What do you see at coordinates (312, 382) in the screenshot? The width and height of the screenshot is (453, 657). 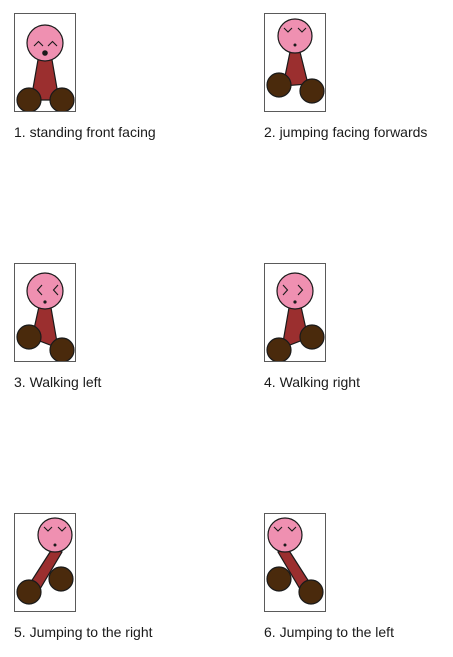 I see `sprite-caption: 4. Walking right` at bounding box center [312, 382].